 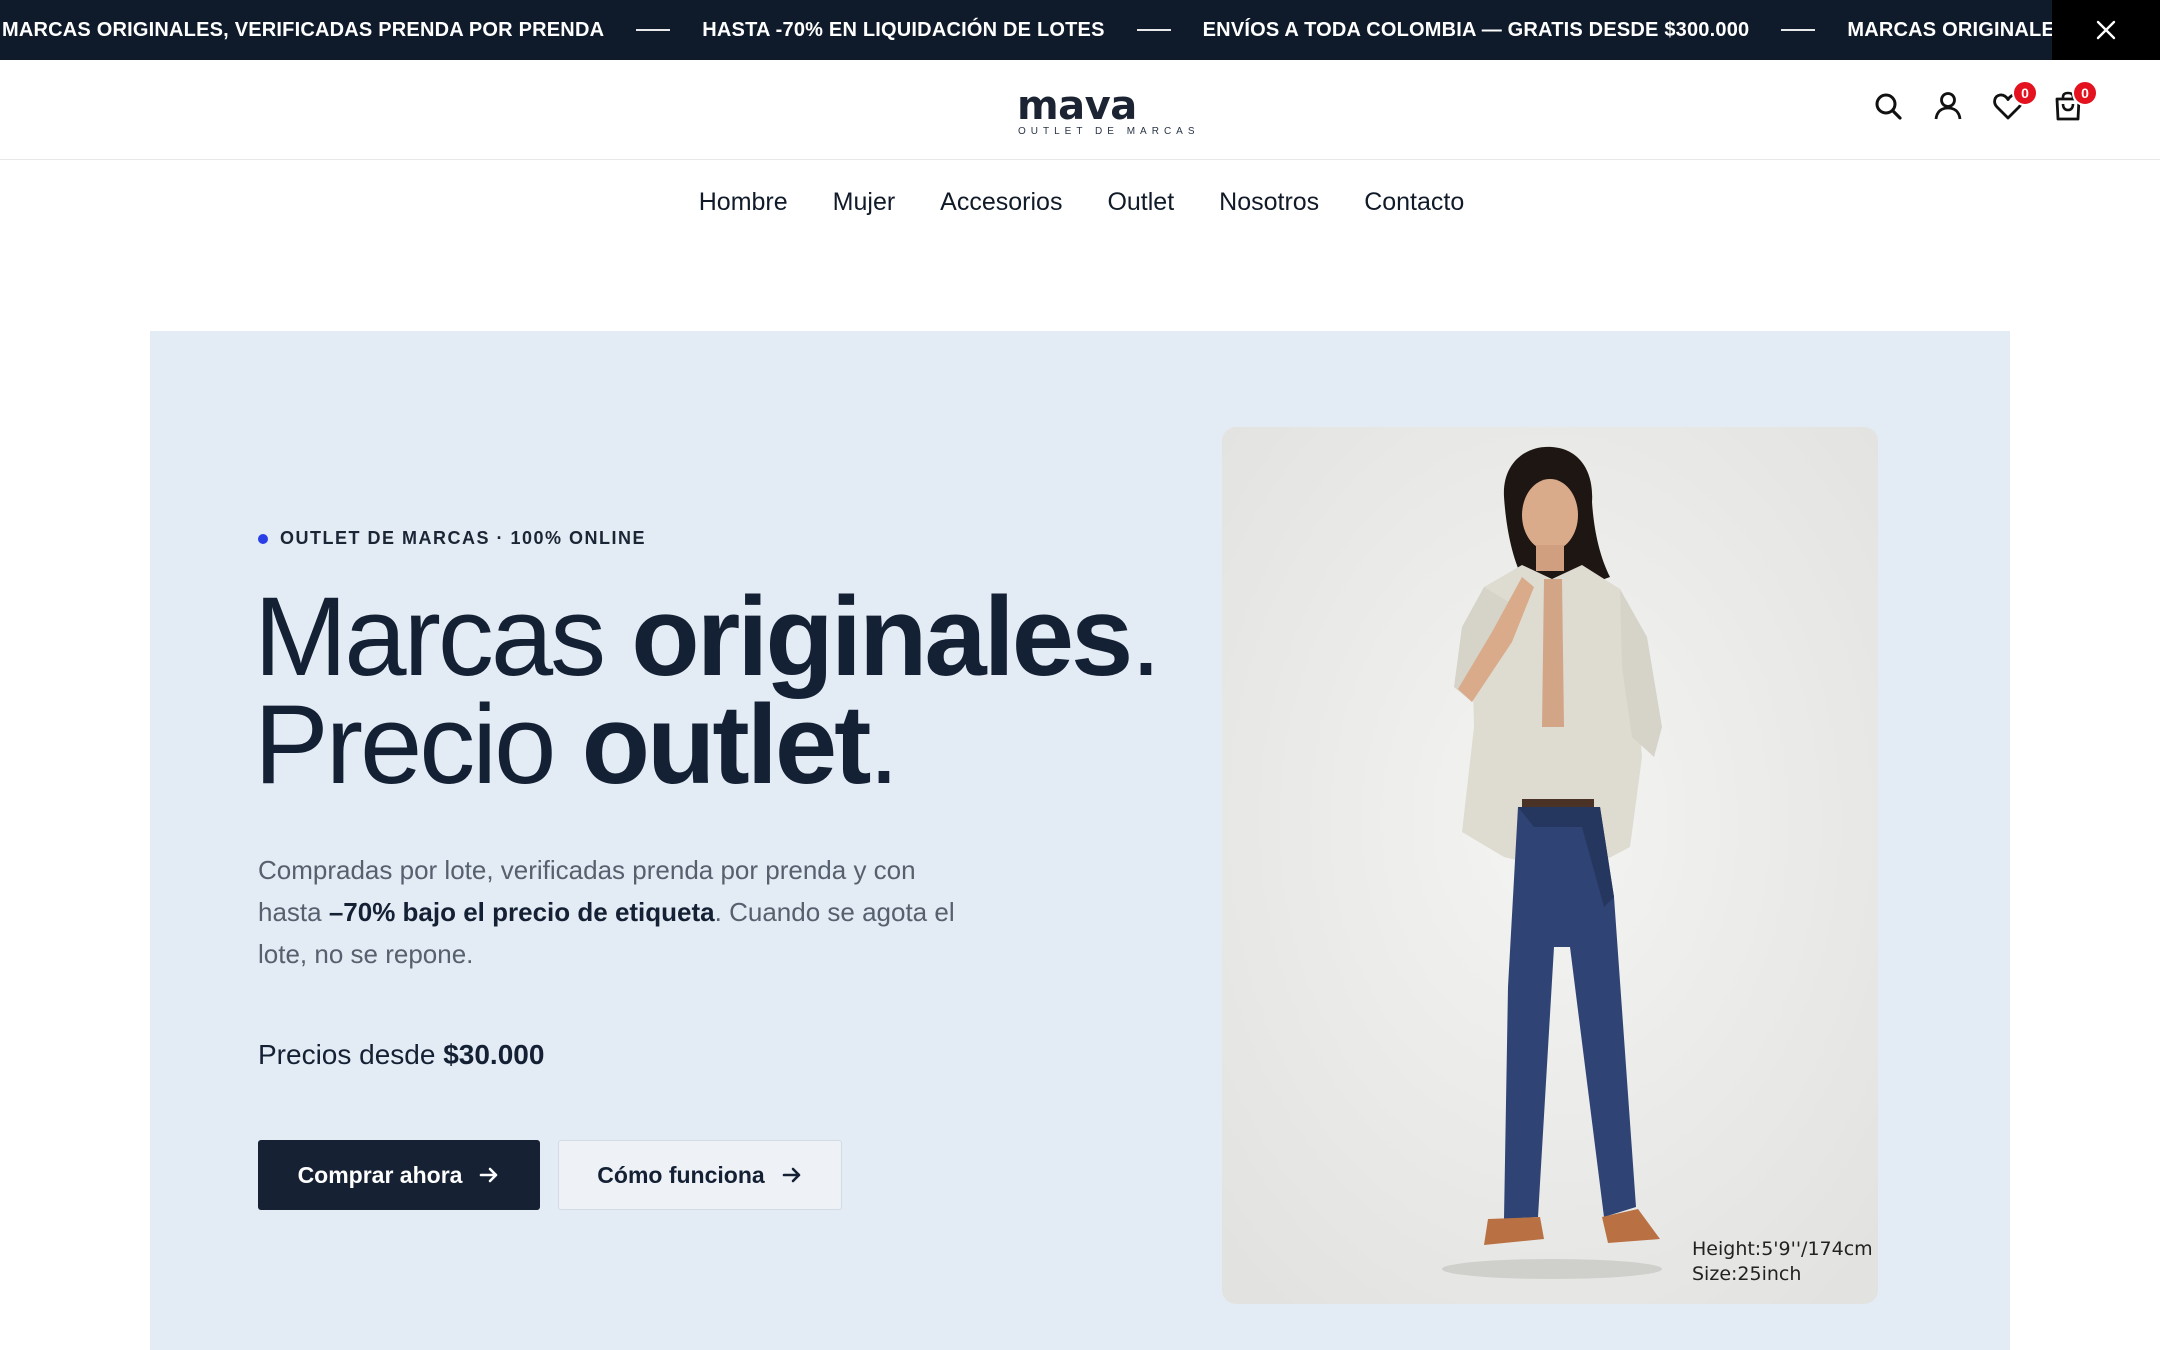 I want to click on how-it-works-button: Cómo funciona, so click(x=700, y=1175).